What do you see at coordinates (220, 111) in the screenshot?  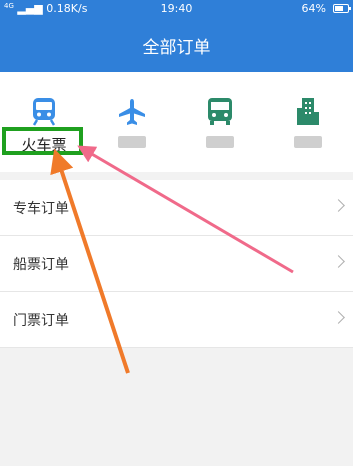 I see `bus-icon` at bounding box center [220, 111].